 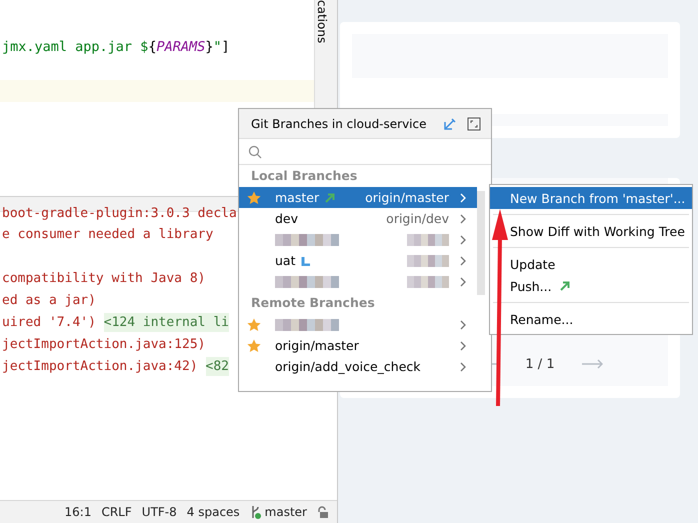 What do you see at coordinates (116, 512) in the screenshot?
I see `line-separator: CRLF` at bounding box center [116, 512].